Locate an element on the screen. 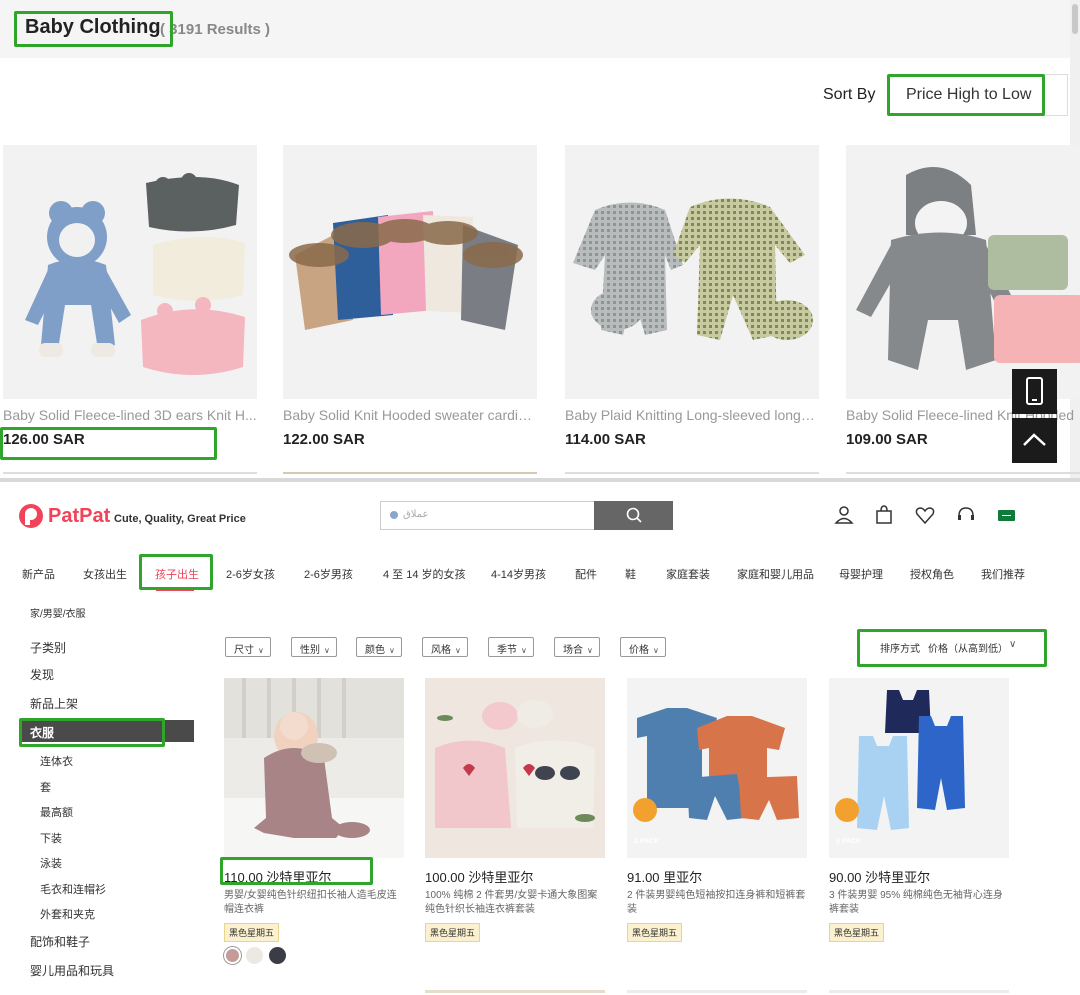 This screenshot has width=1080, height=995. sidebar-item: 子类别 is located at coordinates (48, 647).